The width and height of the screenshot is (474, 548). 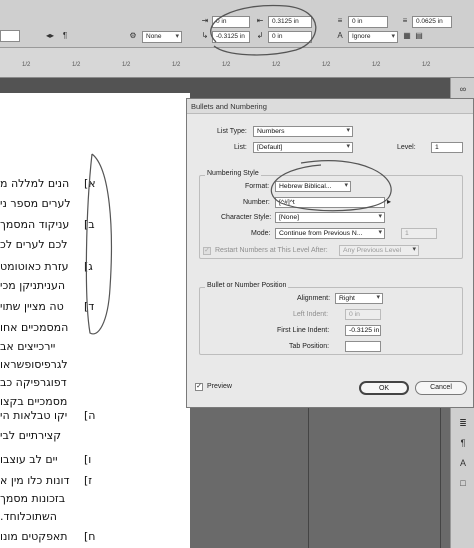 I want to click on list-type-label: List Type:, so click(x=232, y=131).